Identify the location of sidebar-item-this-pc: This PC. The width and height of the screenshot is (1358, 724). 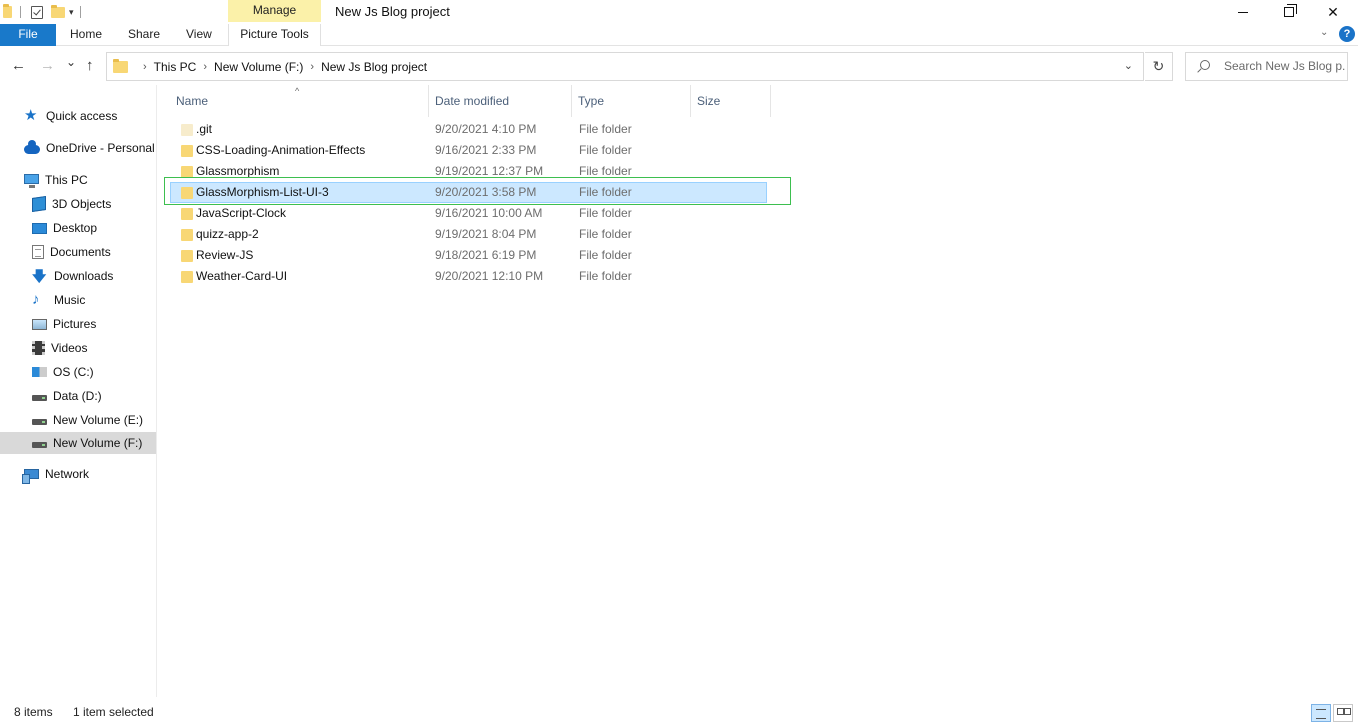
(78, 180).